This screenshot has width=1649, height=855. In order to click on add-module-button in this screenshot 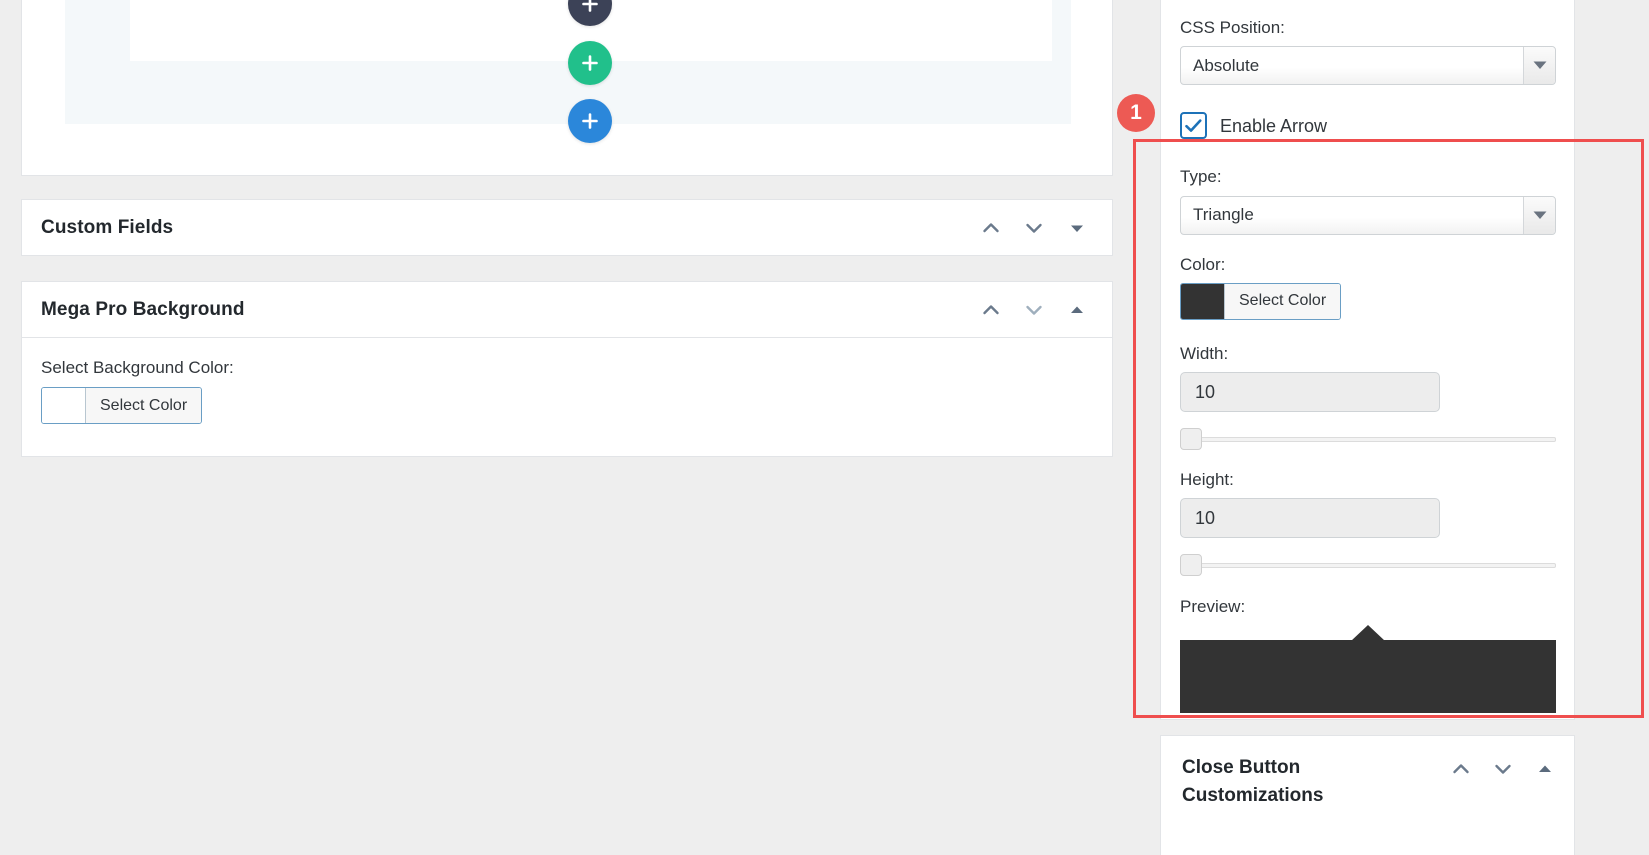, I will do `click(590, 121)`.